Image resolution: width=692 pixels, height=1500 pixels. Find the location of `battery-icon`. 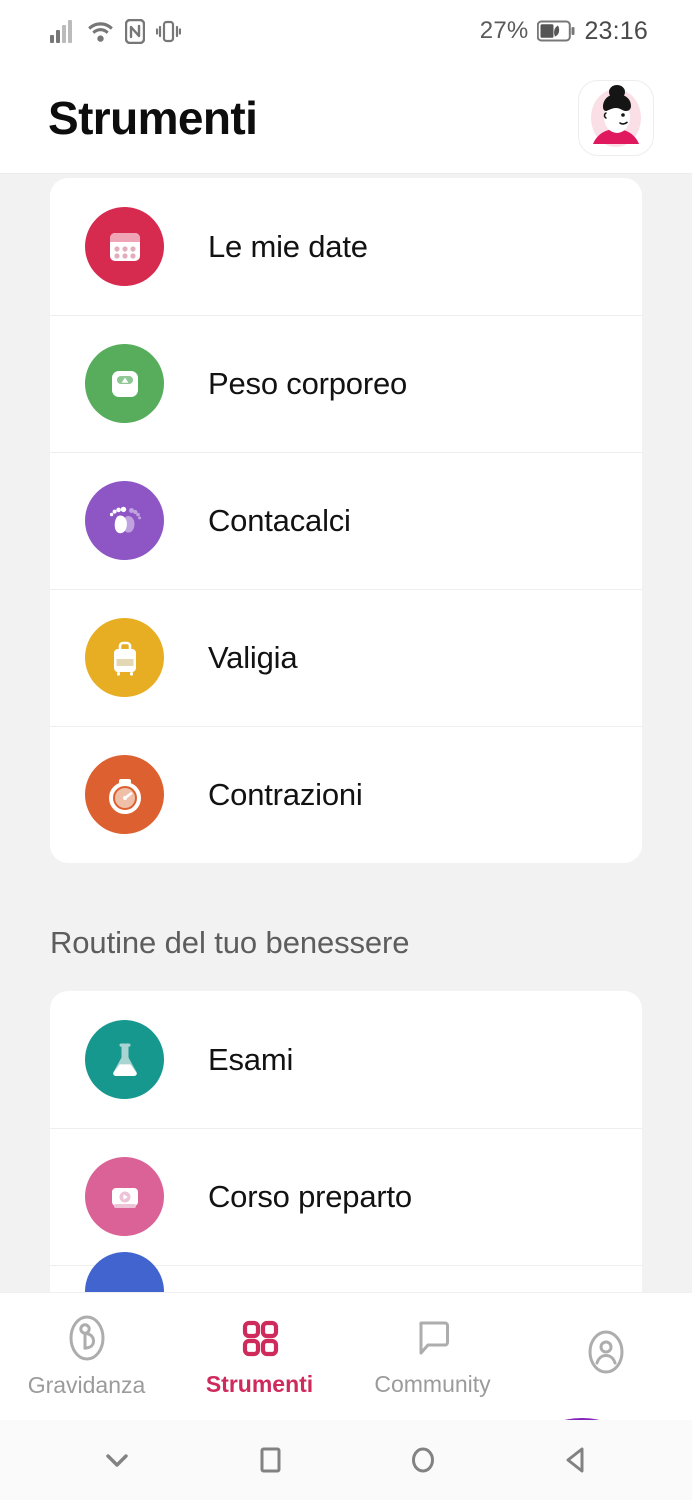

battery-icon is located at coordinates (556, 31).